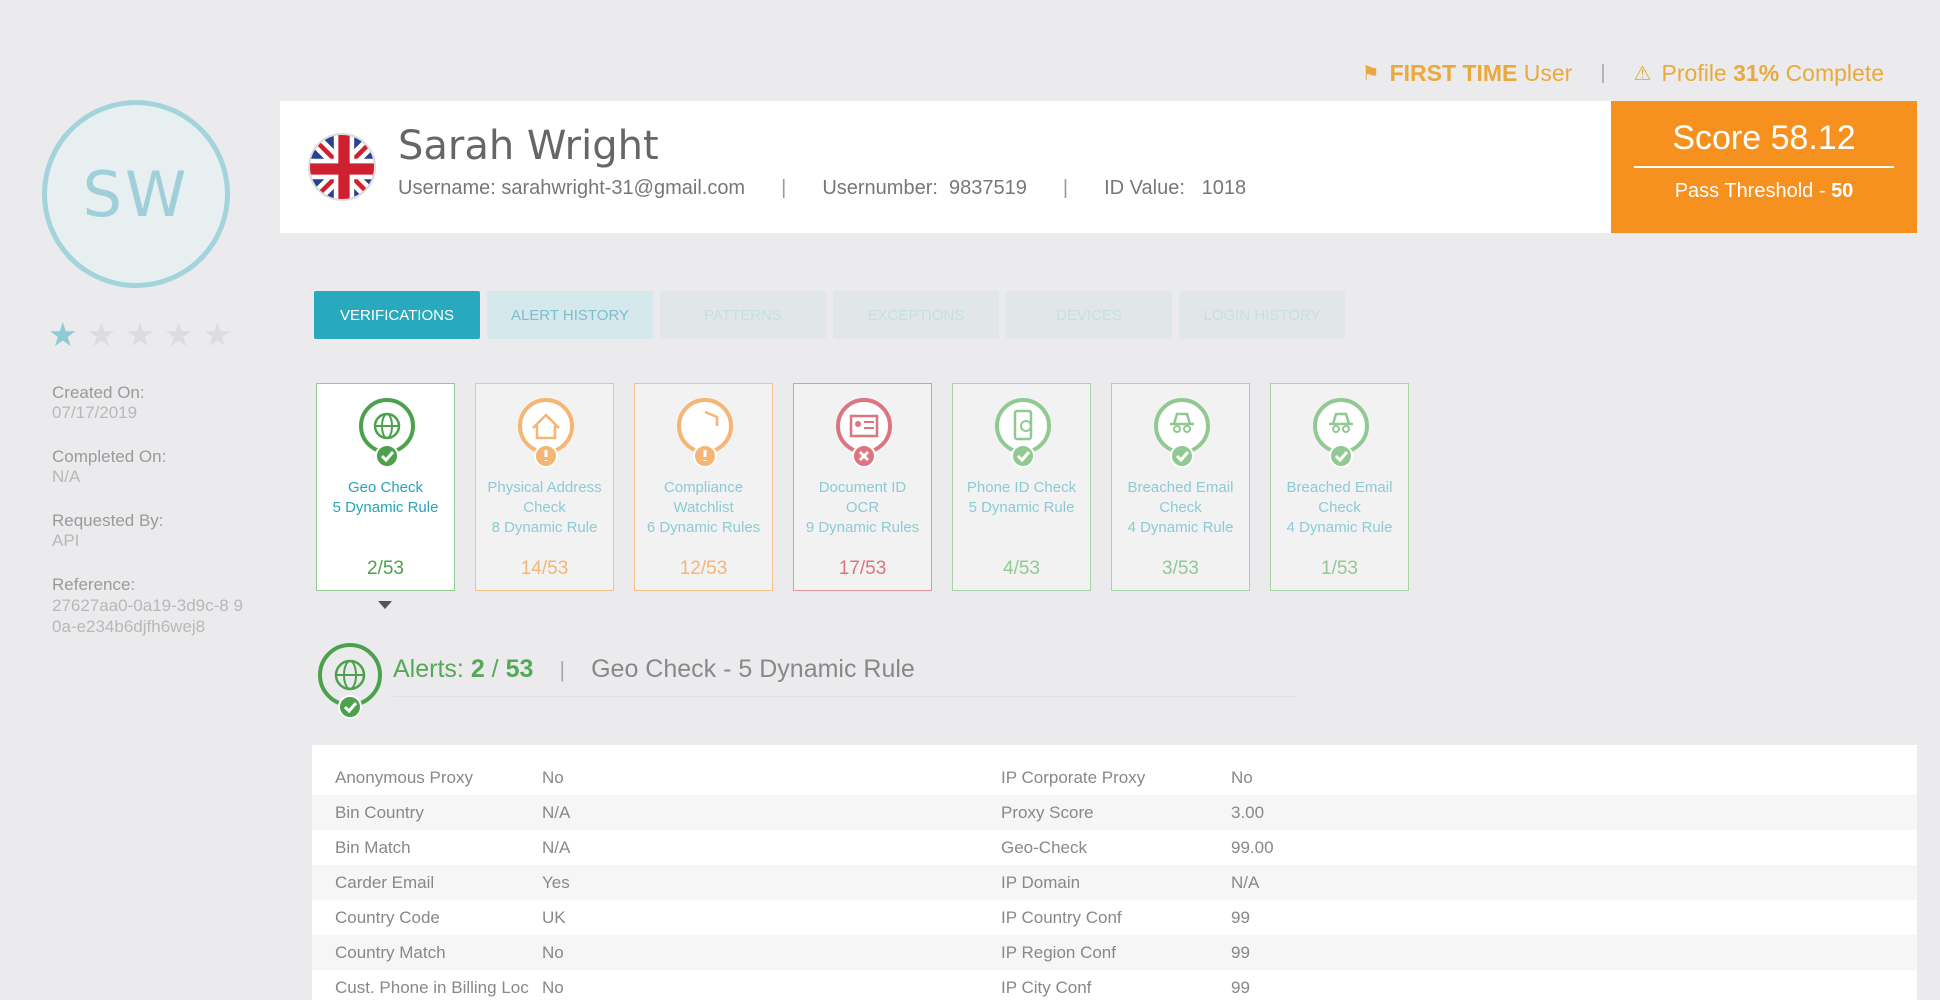 The height and width of the screenshot is (1000, 1940). Describe the element at coordinates (703, 507) in the screenshot. I see `card-title-line: Watchlist` at that location.